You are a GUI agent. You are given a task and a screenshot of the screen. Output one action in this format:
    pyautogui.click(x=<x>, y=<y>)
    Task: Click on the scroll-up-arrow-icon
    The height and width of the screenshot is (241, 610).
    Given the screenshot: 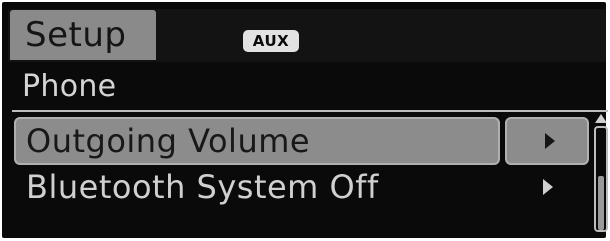 What is the action you would take?
    pyautogui.click(x=601, y=118)
    